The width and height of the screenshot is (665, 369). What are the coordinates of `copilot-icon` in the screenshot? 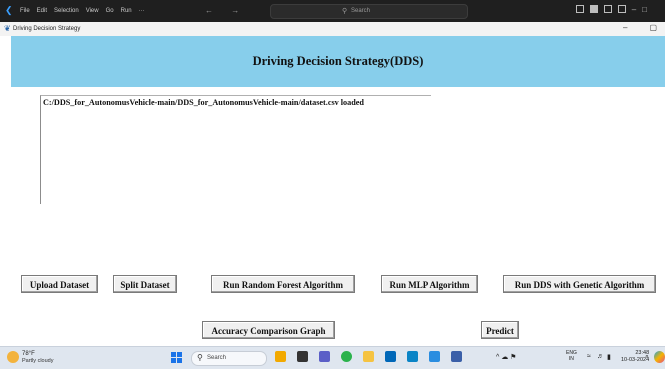 It's located at (659, 357).